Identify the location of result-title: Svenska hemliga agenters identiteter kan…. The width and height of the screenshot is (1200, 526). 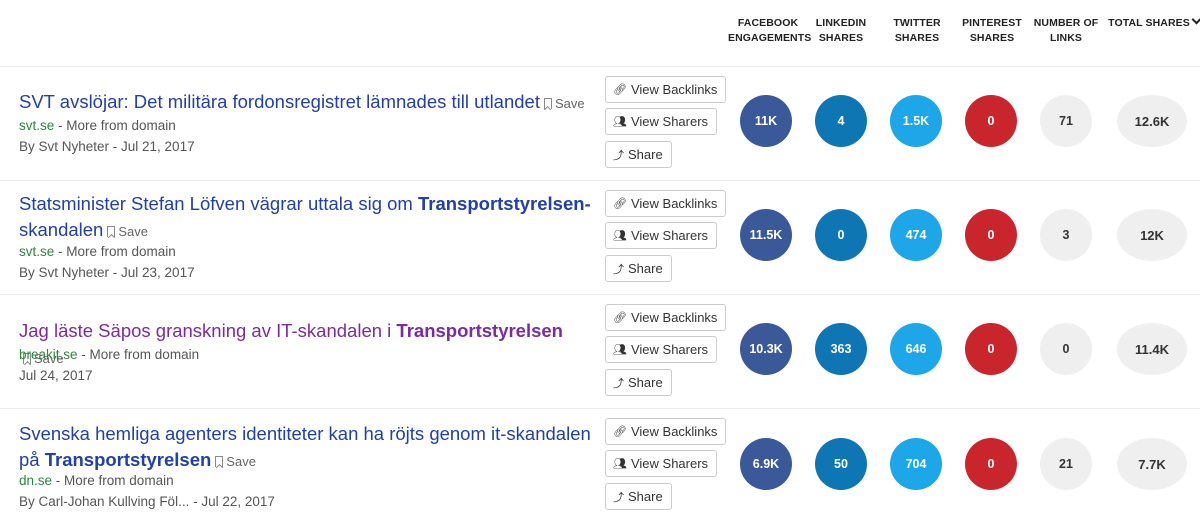
(309, 448).